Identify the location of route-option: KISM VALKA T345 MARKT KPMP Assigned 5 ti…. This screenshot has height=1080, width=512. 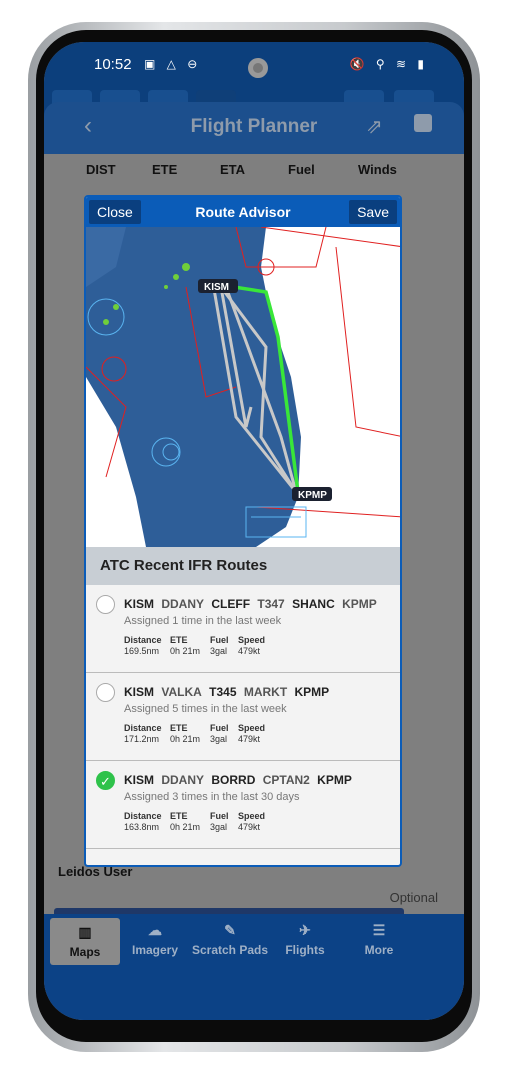
(243, 717).